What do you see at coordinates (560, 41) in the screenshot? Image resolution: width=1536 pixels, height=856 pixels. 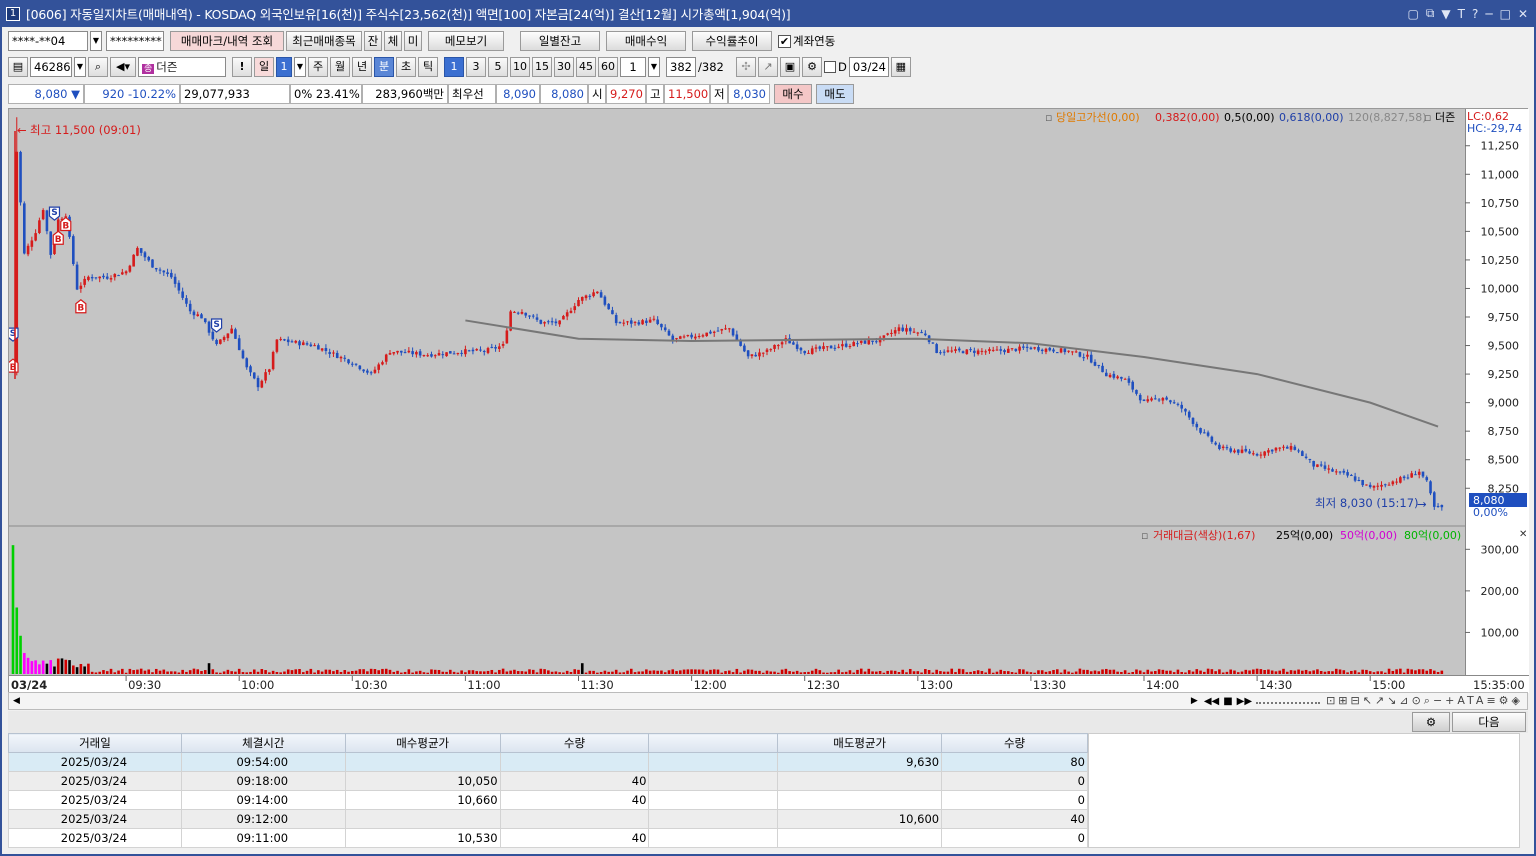 I see `daily-balance-button: 일별잔고` at bounding box center [560, 41].